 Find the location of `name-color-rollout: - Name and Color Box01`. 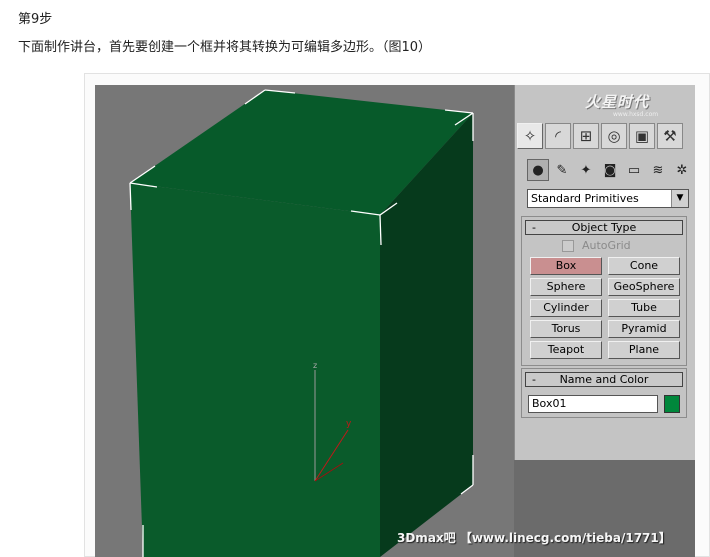

name-color-rollout: - Name and Color Box01 is located at coordinates (604, 393).